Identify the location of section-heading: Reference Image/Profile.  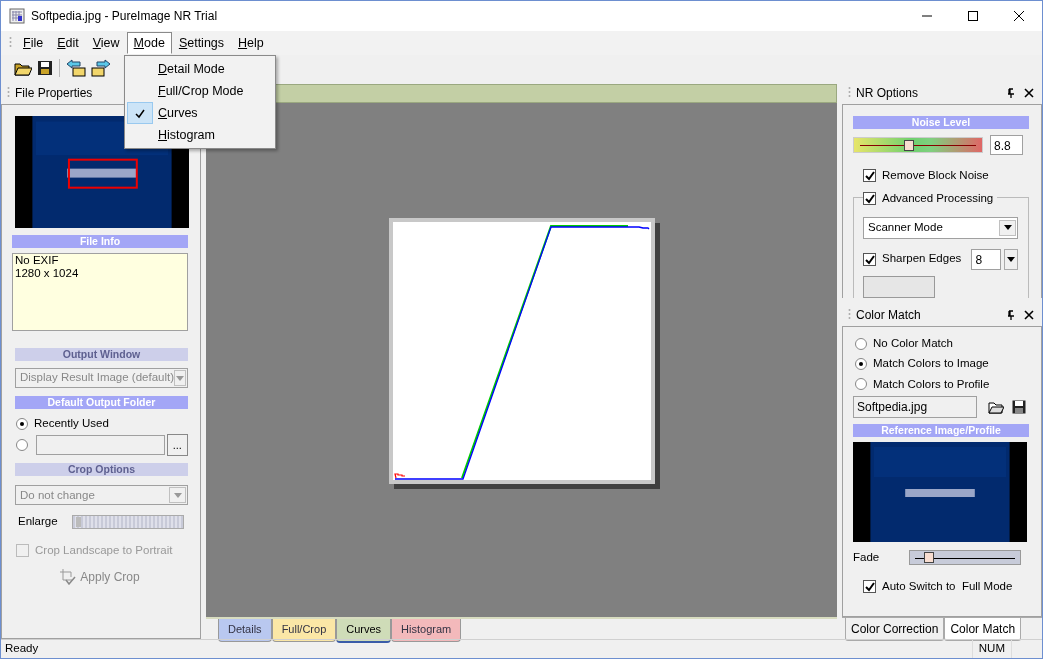
(941, 430).